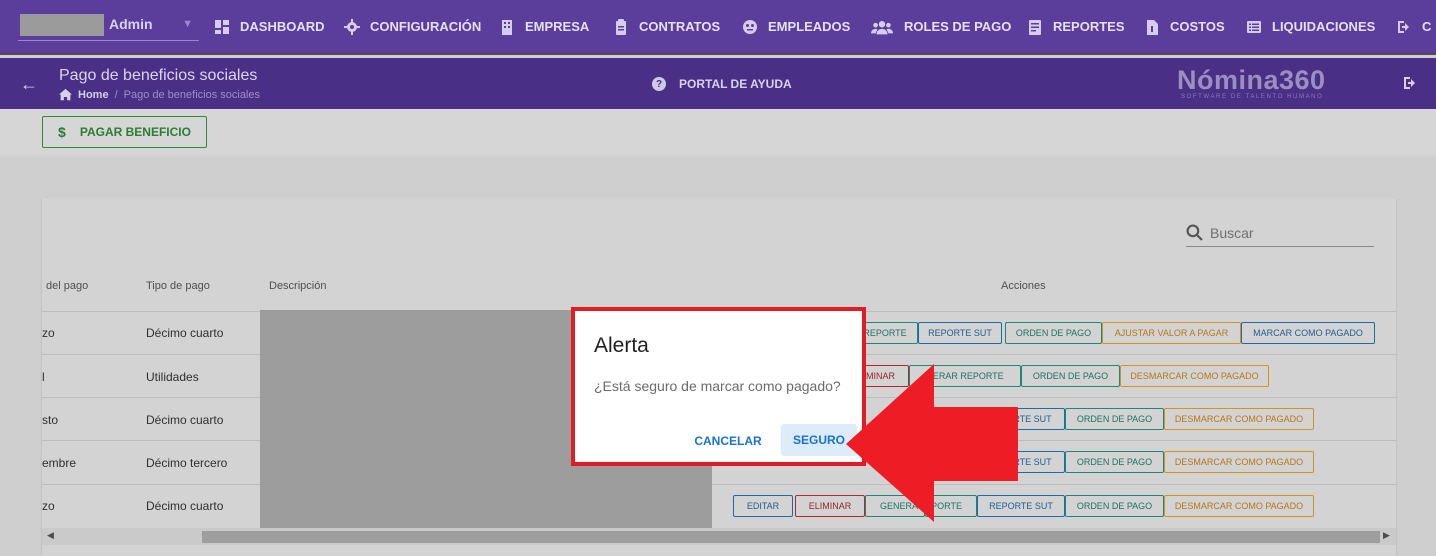  What do you see at coordinates (659, 84) in the screenshot?
I see `help-icon: ?` at bounding box center [659, 84].